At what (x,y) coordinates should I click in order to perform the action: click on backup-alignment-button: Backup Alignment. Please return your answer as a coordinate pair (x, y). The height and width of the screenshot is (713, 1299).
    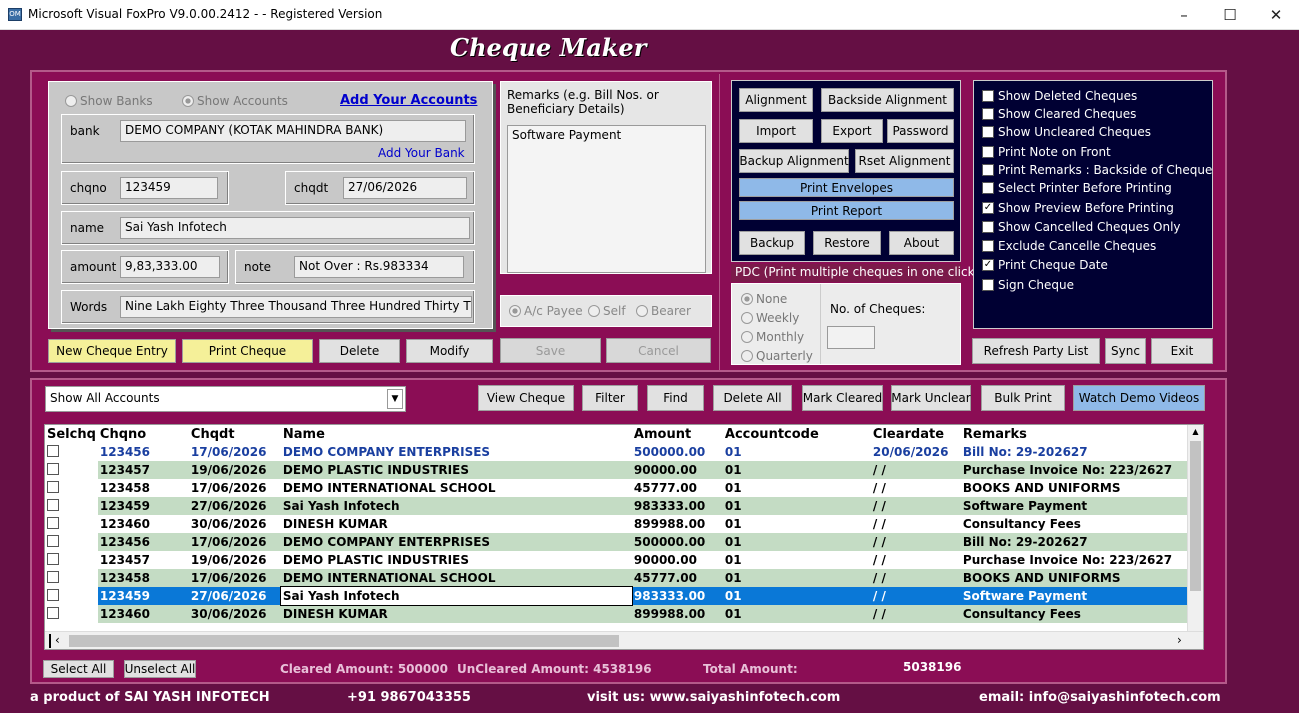
    Looking at the image, I should click on (794, 161).